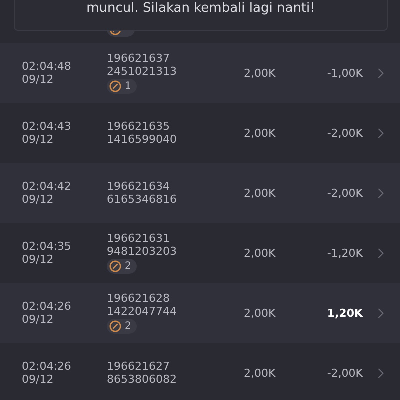  Describe the element at coordinates (142, 379) in the screenshot. I see `reference-text: 8653806082` at that location.